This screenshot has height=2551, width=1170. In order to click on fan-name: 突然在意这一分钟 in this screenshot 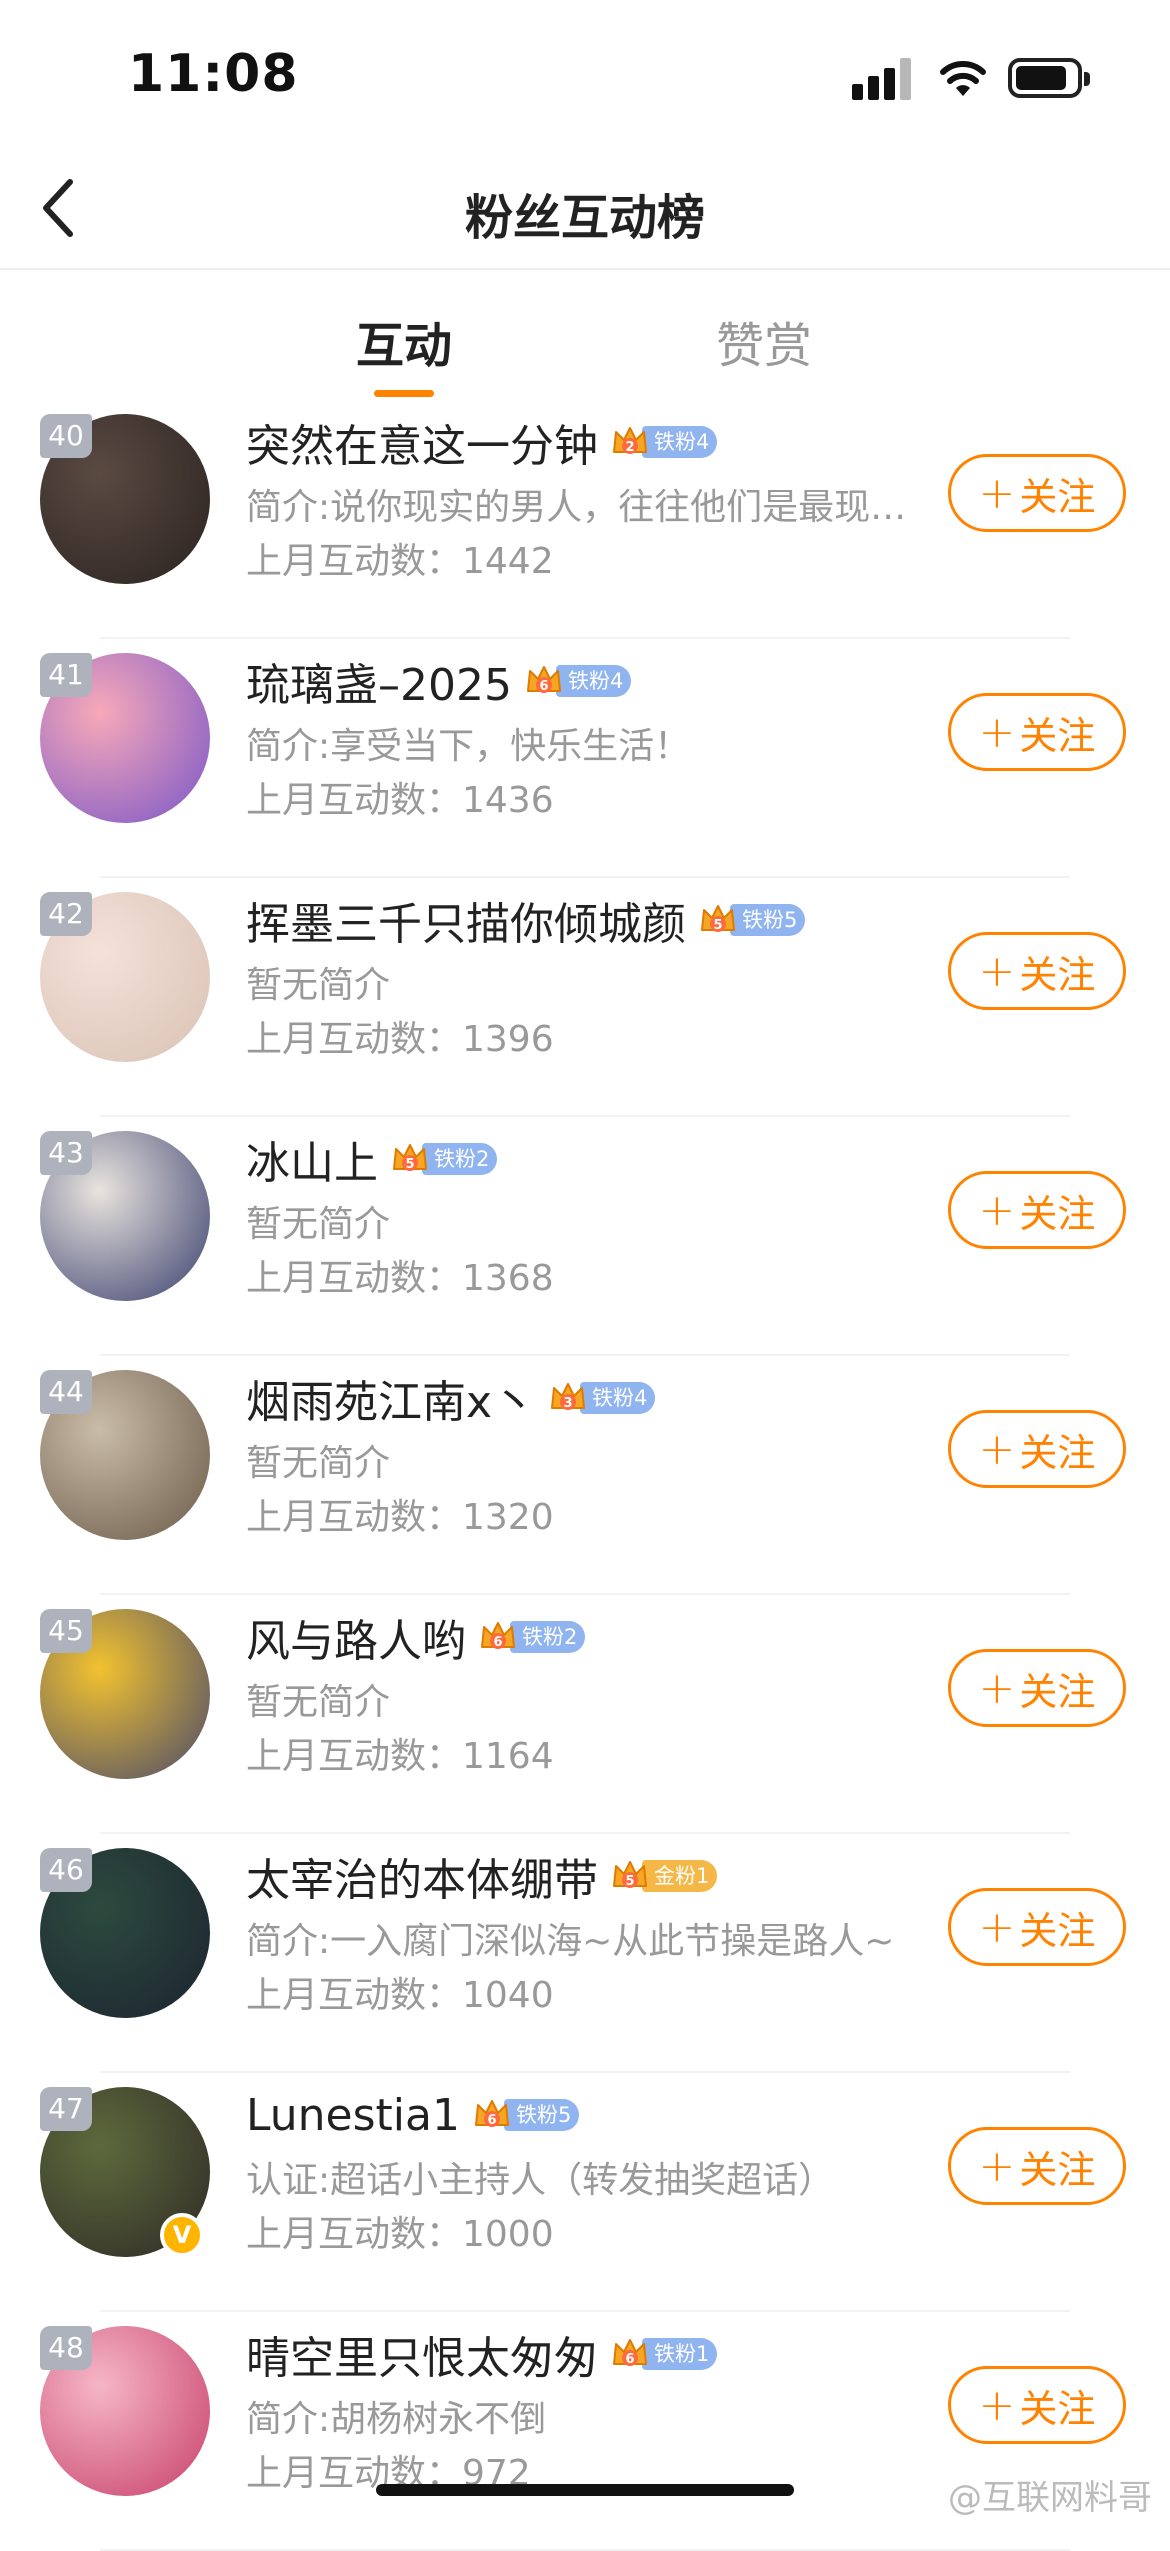, I will do `click(422, 442)`.